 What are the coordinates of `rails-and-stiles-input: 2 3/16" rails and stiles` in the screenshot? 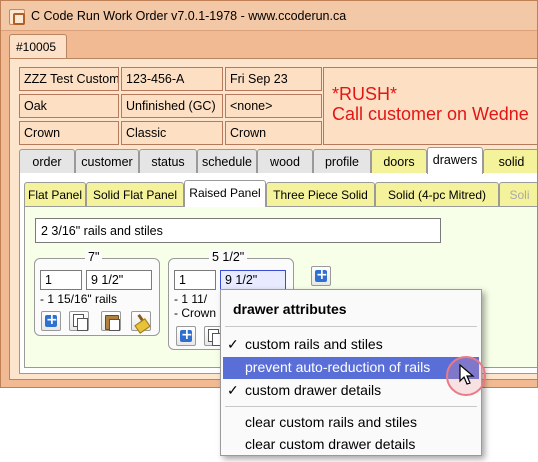 It's located at (238, 230).